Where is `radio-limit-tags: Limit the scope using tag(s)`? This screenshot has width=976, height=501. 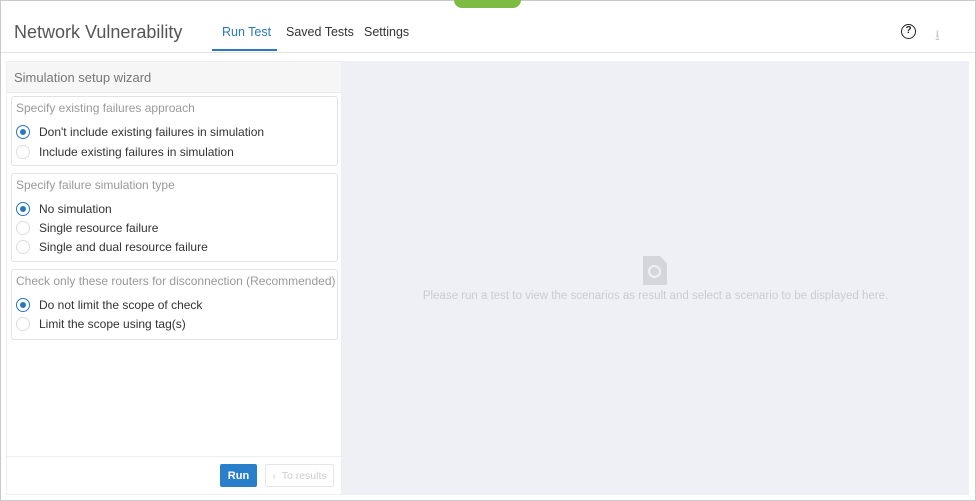 radio-limit-tags: Limit the scope using tag(s) is located at coordinates (101, 324).